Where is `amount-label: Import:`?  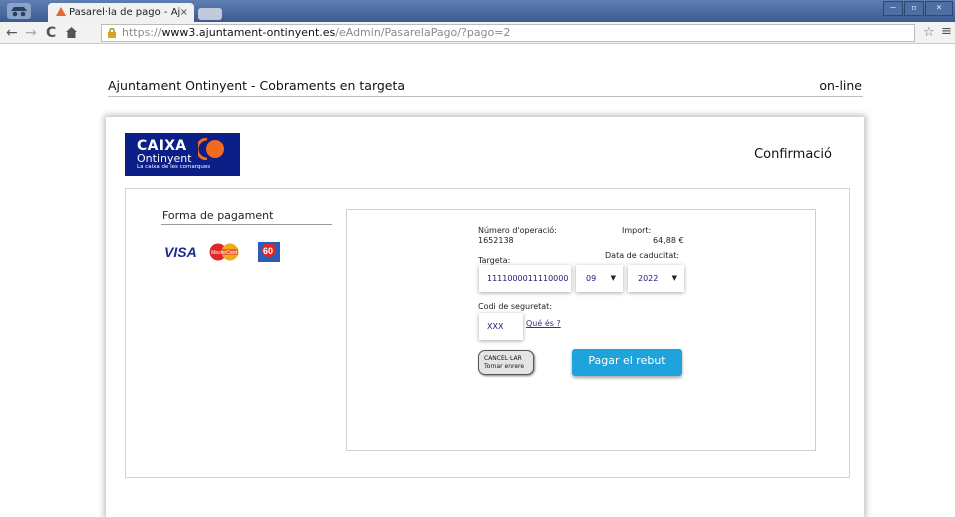 amount-label: Import: is located at coordinates (637, 230).